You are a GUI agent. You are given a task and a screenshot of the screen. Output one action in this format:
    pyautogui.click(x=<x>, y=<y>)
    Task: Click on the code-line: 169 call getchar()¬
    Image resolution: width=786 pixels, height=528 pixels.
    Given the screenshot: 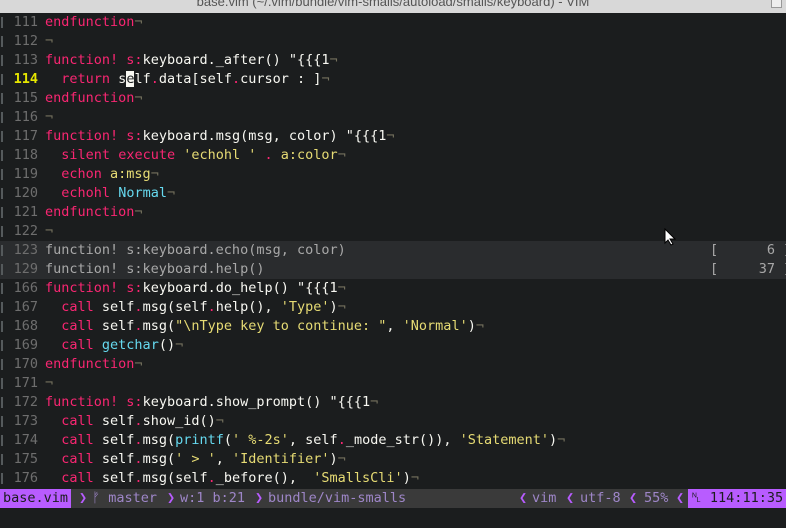 What is the action you would take?
    pyautogui.click(x=393, y=345)
    